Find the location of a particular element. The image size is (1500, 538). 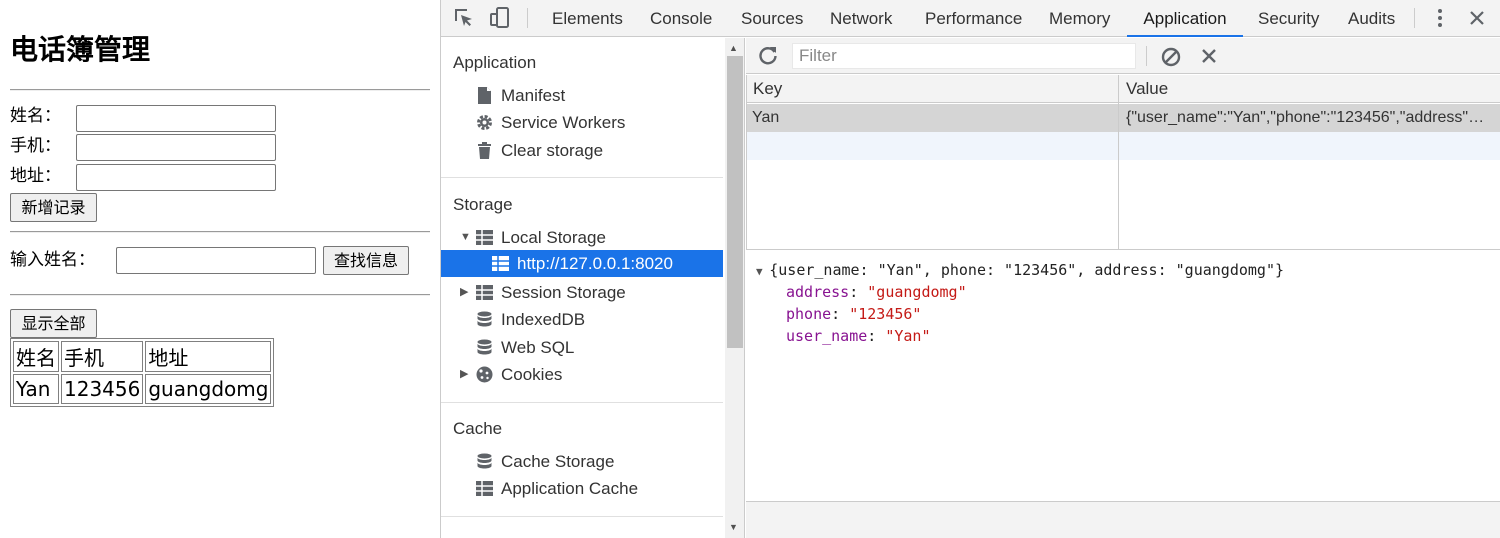

divider is located at coordinates (220, 90).